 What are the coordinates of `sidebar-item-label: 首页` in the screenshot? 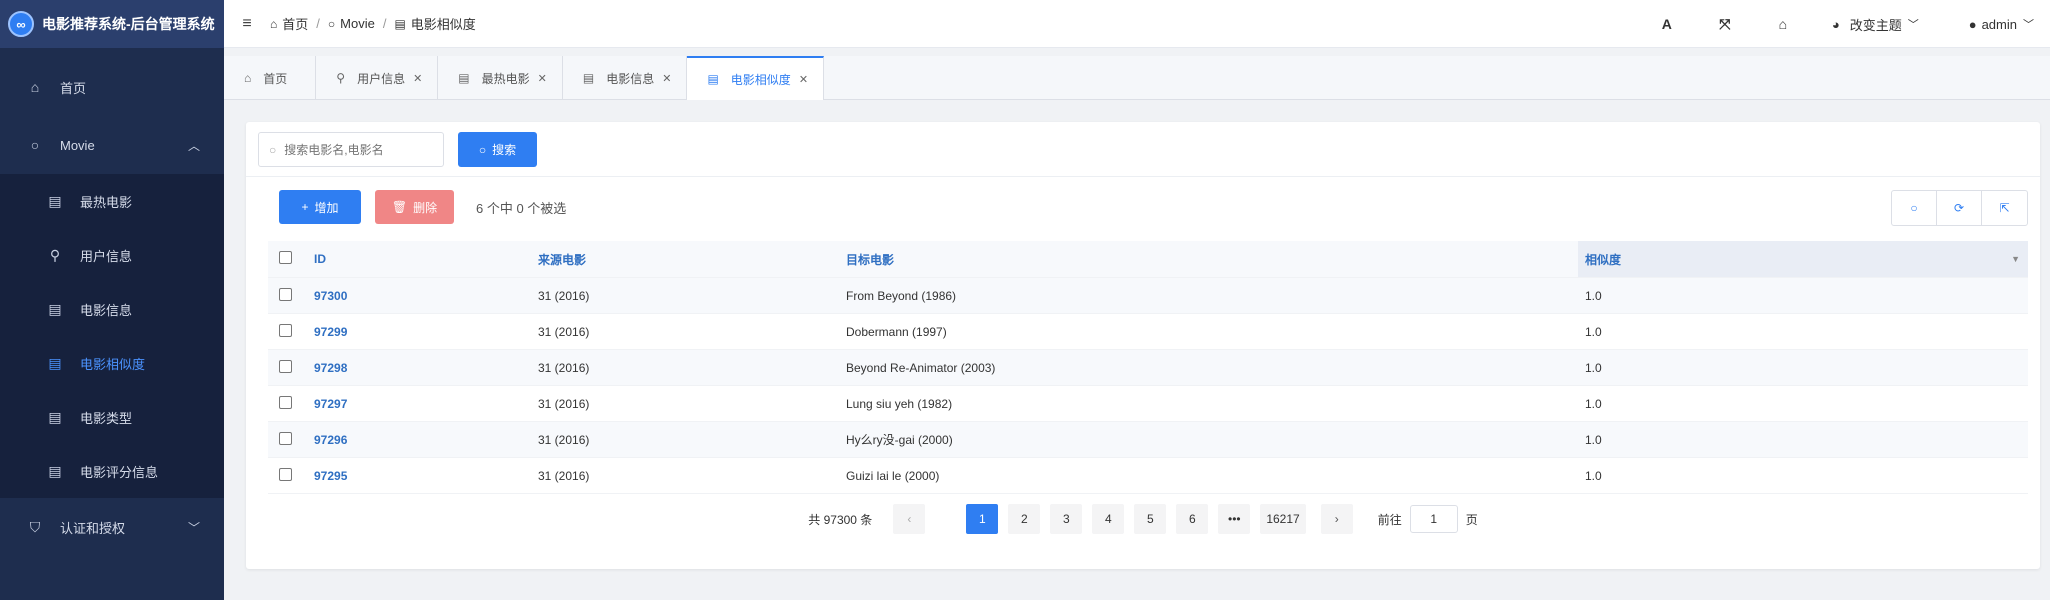 It's located at (73, 88).